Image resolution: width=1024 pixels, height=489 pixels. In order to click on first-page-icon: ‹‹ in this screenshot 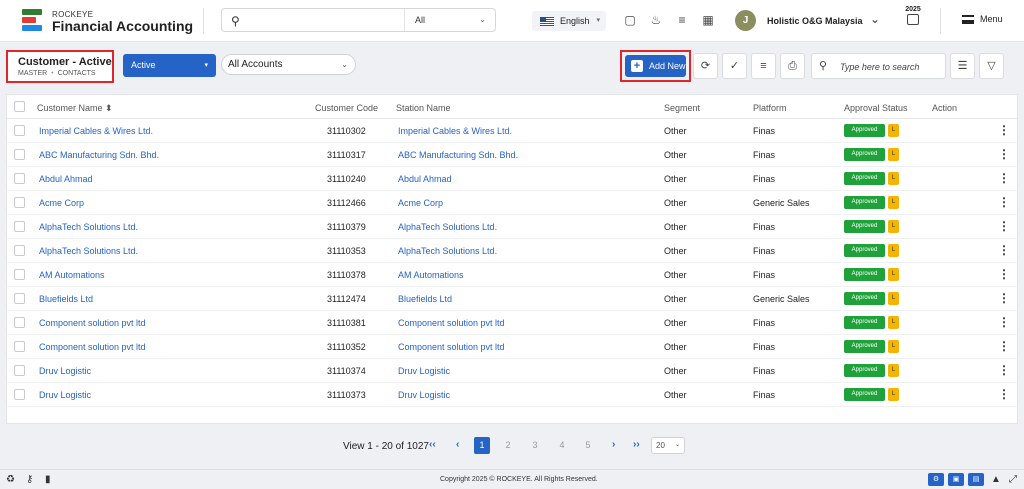, I will do `click(432, 444)`.